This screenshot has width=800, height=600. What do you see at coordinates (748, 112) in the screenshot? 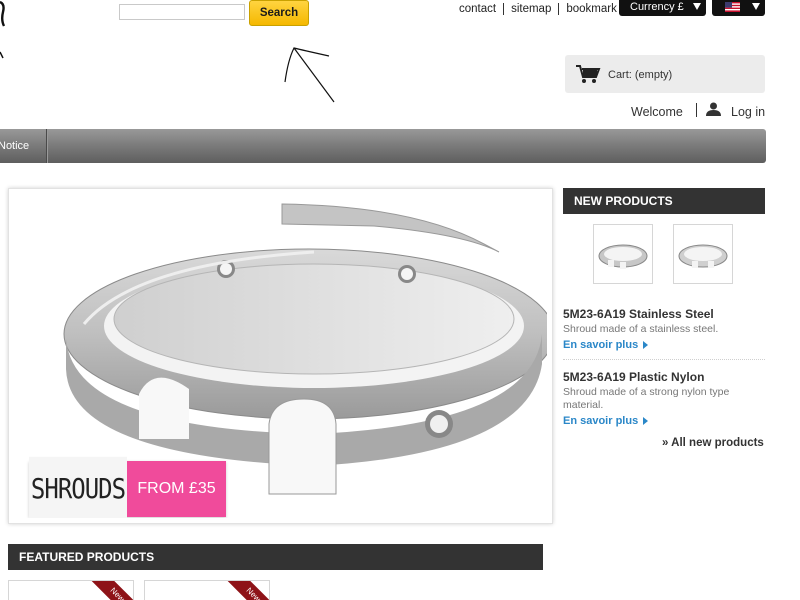
I see `login-link: Log in` at bounding box center [748, 112].